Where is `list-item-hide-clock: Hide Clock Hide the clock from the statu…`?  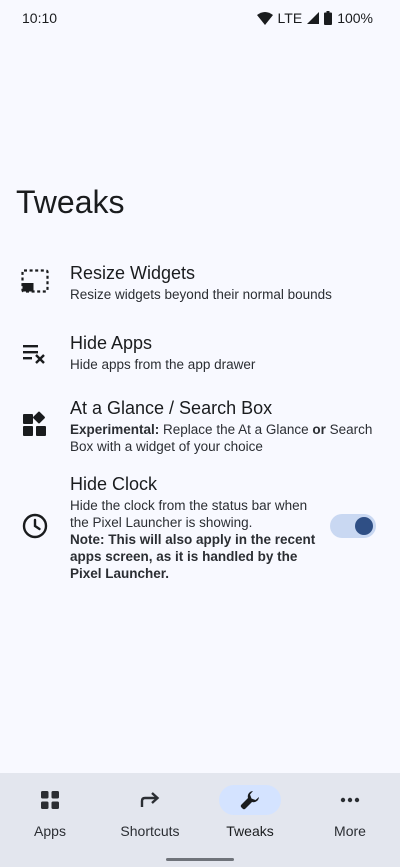
list-item-hide-clock: Hide Clock Hide the clock from the statu… is located at coordinates (200, 529).